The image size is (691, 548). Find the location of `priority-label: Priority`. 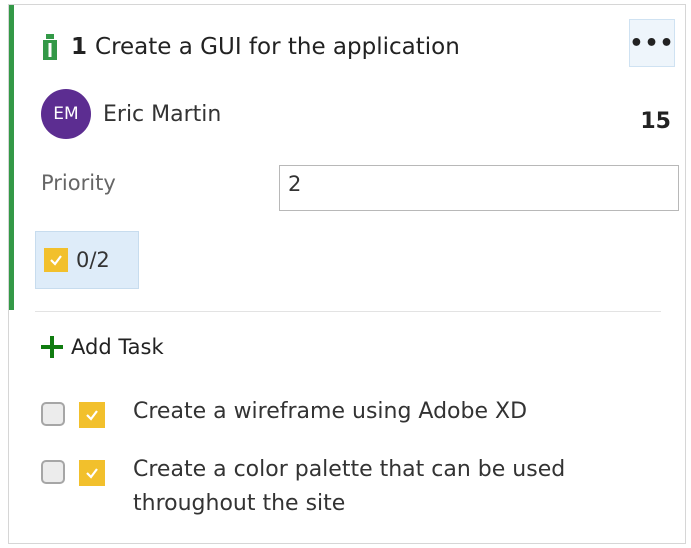

priority-label: Priority is located at coordinates (78, 183).